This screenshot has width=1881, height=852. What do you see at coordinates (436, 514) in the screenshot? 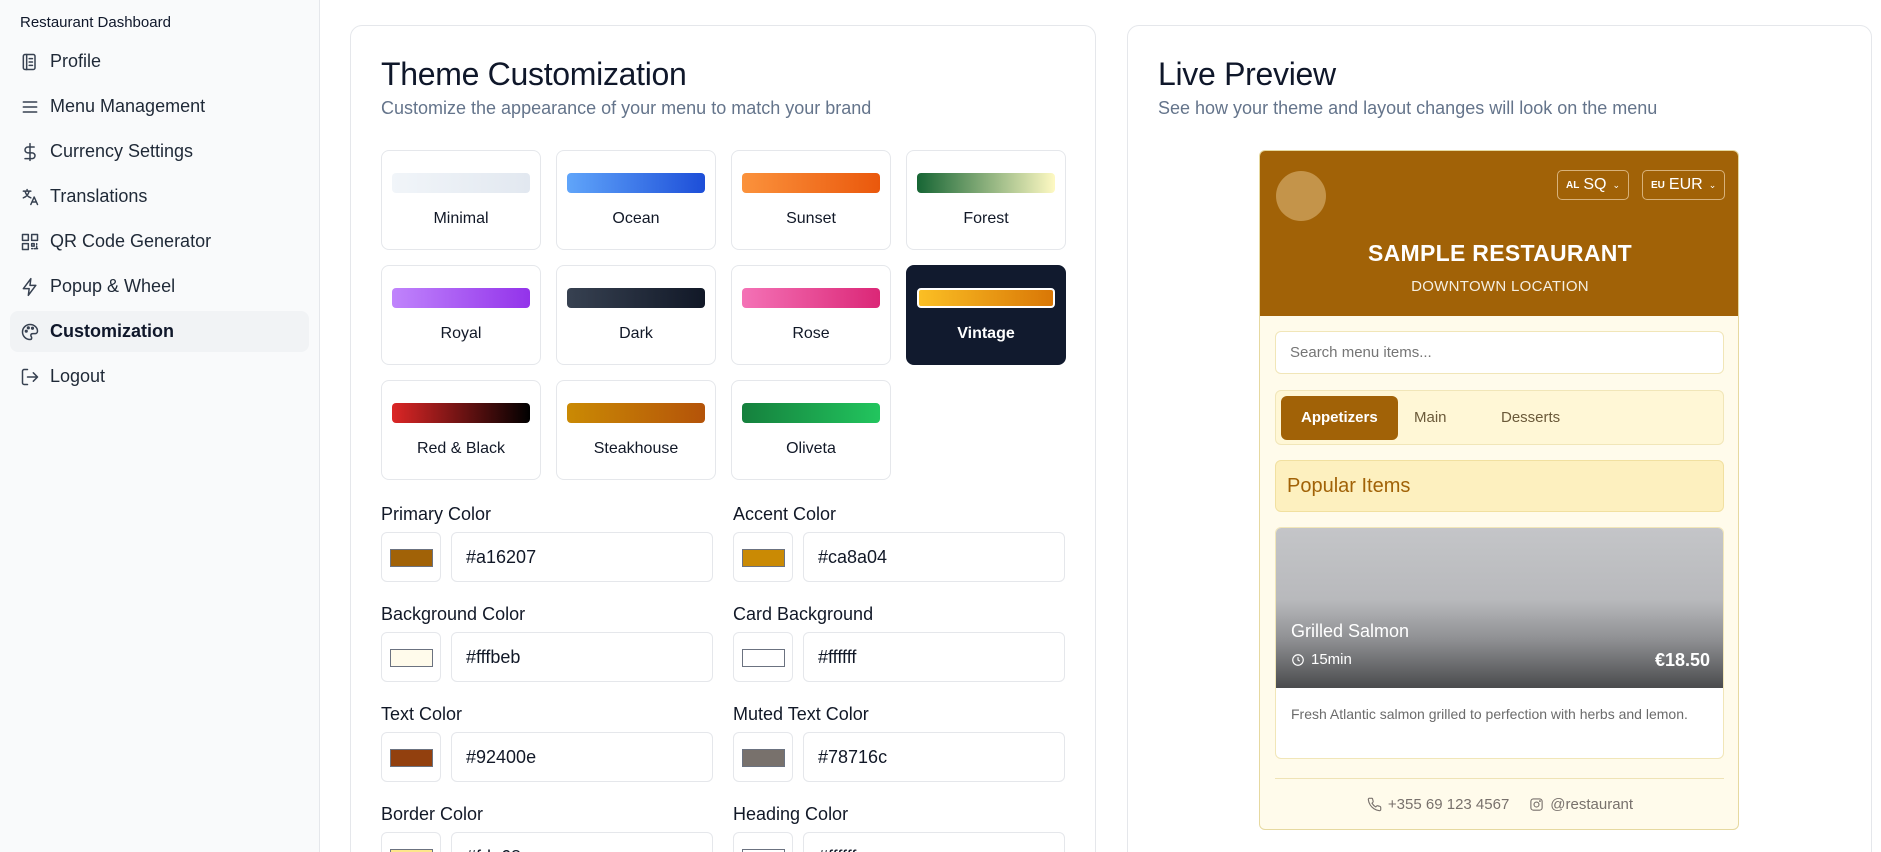
I see `field-label: Primary Color` at bounding box center [436, 514].